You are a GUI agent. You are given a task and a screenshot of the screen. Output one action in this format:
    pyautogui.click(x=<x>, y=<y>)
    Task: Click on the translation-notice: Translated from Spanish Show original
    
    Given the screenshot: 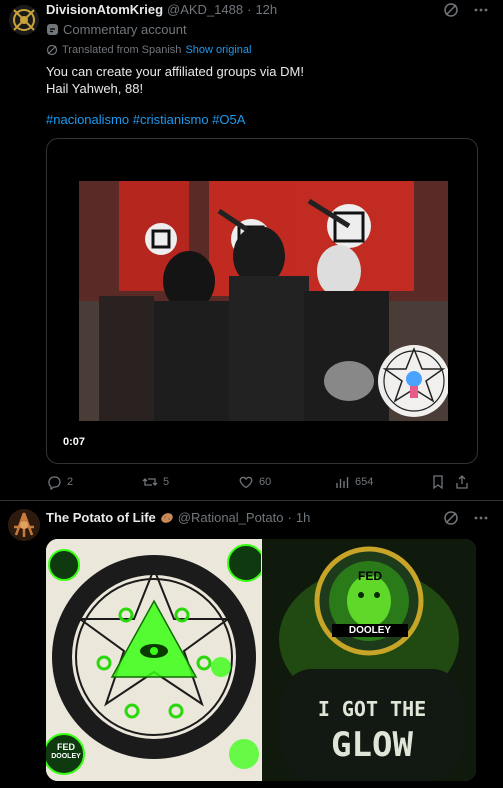 What is the action you would take?
    pyautogui.click(x=148, y=50)
    